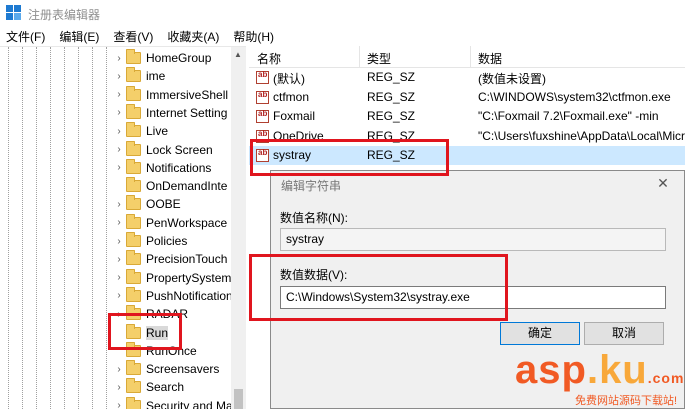 This screenshot has width=685, height=409. I want to click on watermark-tagline: 免费网站源码下载站!, so click(626, 401).